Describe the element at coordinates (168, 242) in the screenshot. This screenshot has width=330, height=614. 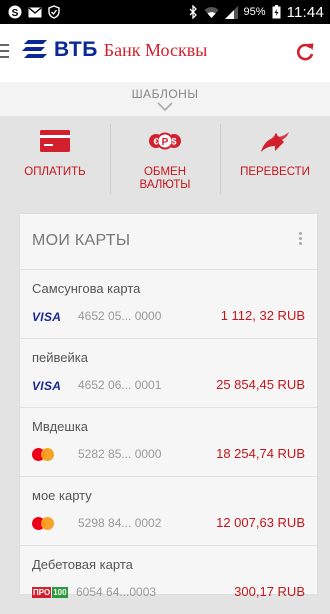
I see `my-cards-header: МОИ КАРТЫ` at that location.